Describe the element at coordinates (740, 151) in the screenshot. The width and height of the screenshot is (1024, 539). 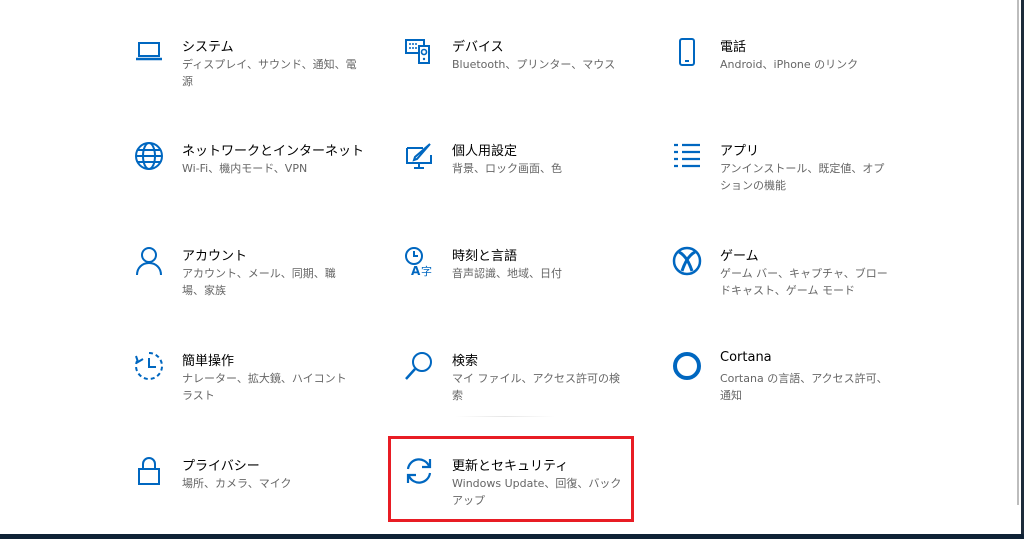
I see `tile-title: アプリ` at that location.